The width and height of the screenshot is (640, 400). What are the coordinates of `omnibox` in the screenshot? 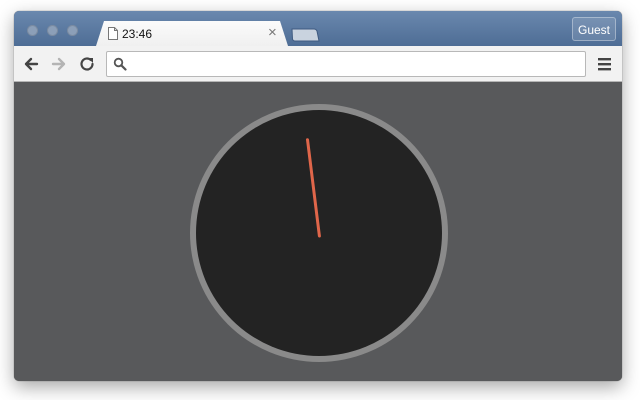 It's located at (346, 64).